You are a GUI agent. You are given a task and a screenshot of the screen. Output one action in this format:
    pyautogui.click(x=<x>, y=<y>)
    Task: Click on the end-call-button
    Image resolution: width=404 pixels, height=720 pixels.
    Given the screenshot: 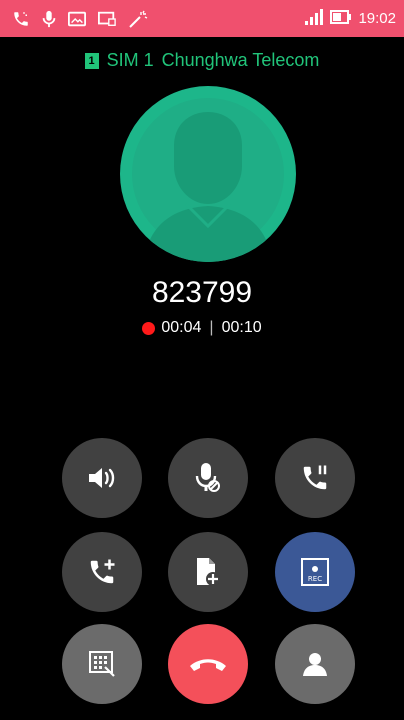 What is the action you would take?
    pyautogui.click(x=208, y=664)
    